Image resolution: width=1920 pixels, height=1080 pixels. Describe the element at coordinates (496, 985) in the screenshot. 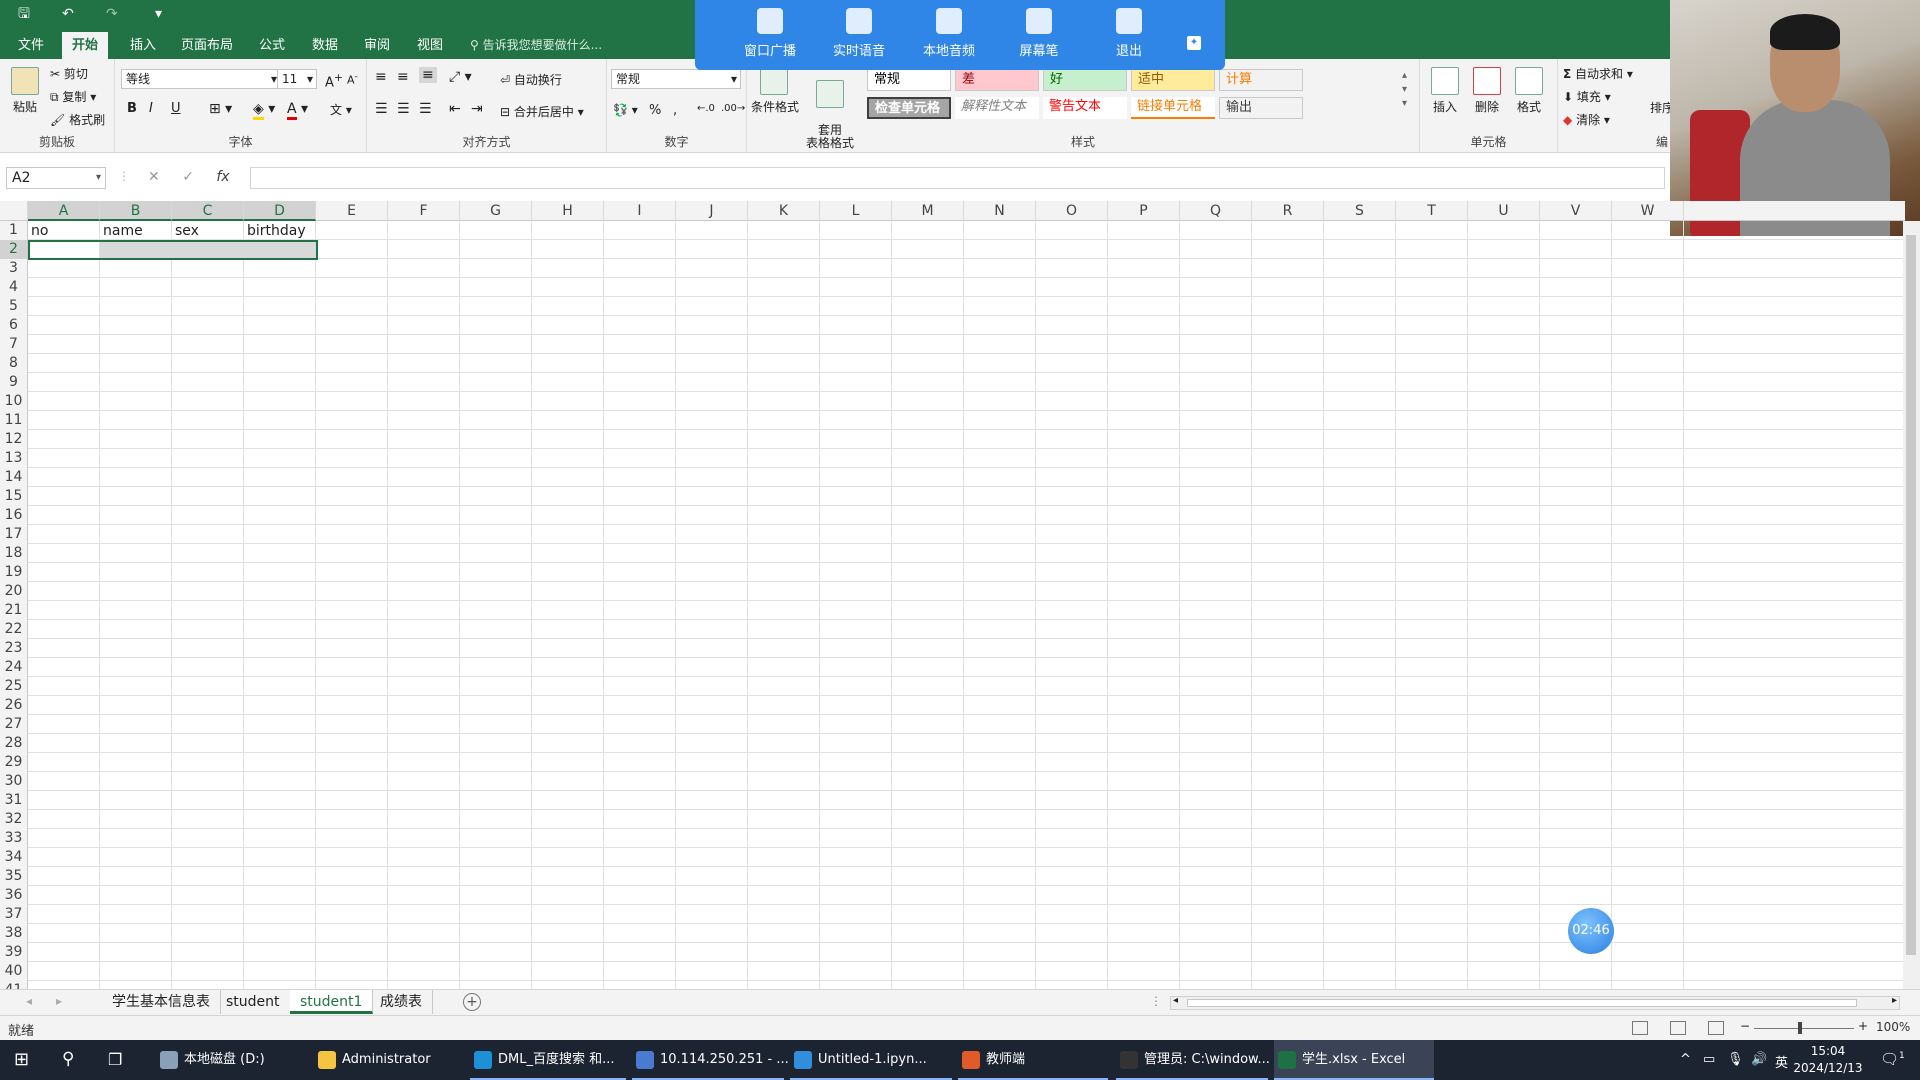

I see `cell-g41` at that location.